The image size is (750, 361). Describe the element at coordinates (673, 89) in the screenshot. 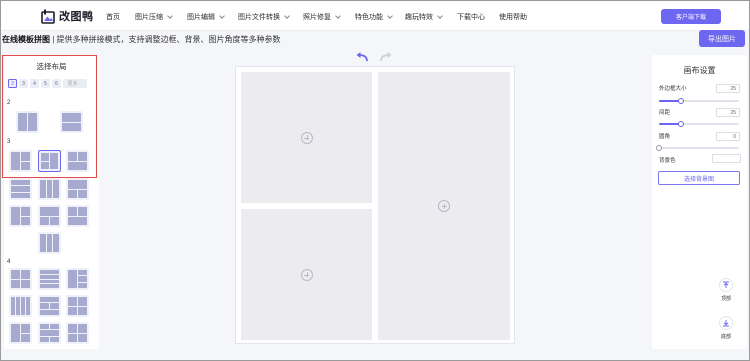

I see `outer-border-label: 外边框大小` at that location.